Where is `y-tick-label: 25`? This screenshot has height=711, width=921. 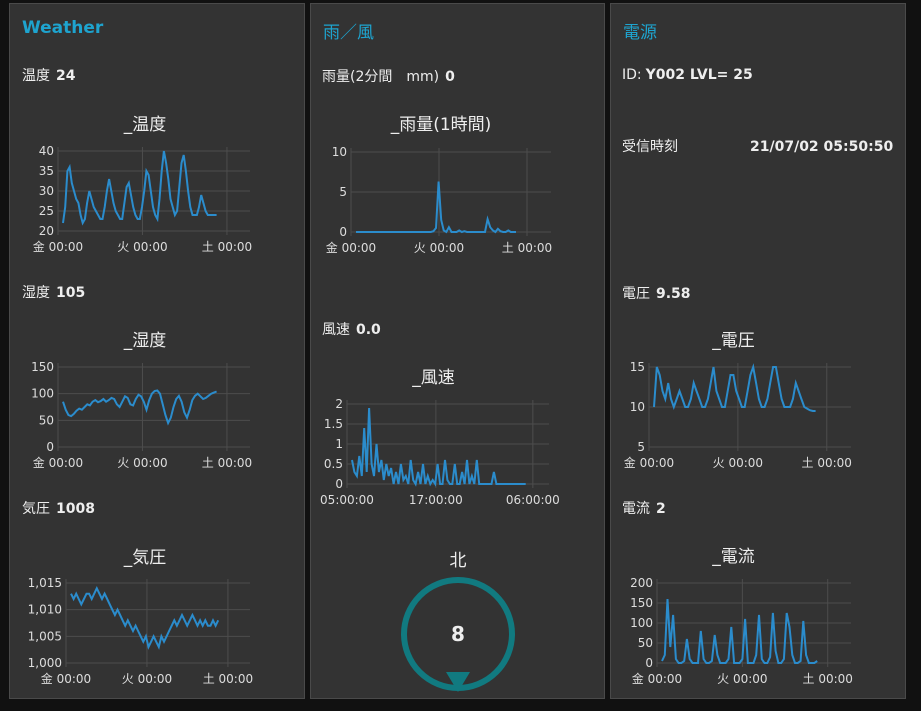
y-tick-label: 25 is located at coordinates (46, 211).